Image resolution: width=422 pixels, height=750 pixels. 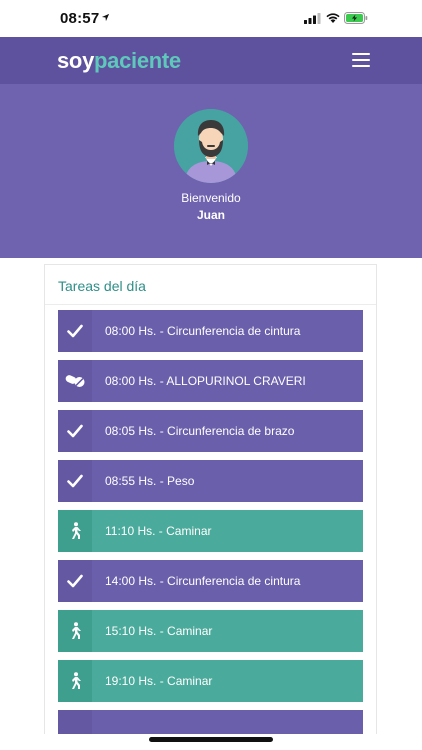 What do you see at coordinates (158, 531) in the screenshot?
I see `task-label: 11:10 Hs. - Caminar` at bounding box center [158, 531].